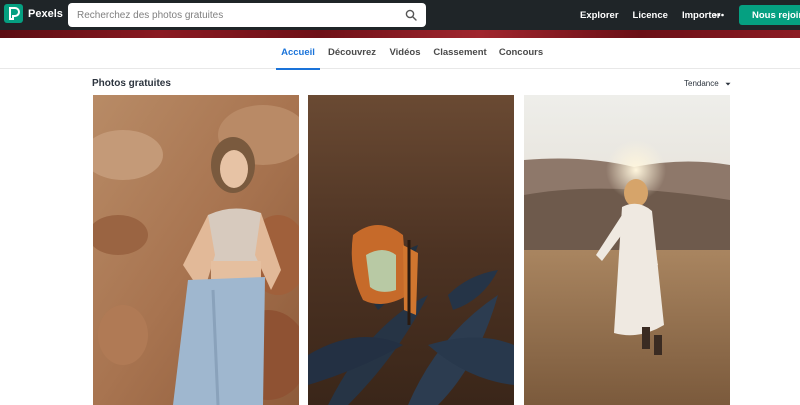 This screenshot has width=800, height=405. I want to click on nav-licence: Licence, so click(650, 15).